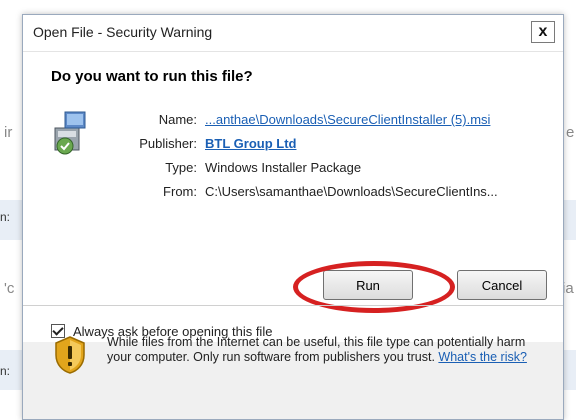 The width and height of the screenshot is (576, 420). Describe the element at coordinates (482, 357) in the screenshot. I see `whats-the-risk-link: What's the risk?` at that location.